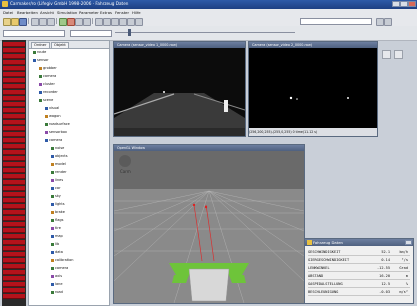 The height and width of the screenshot is (306, 417). I want to click on tree-item: cluster, so click(47, 84).